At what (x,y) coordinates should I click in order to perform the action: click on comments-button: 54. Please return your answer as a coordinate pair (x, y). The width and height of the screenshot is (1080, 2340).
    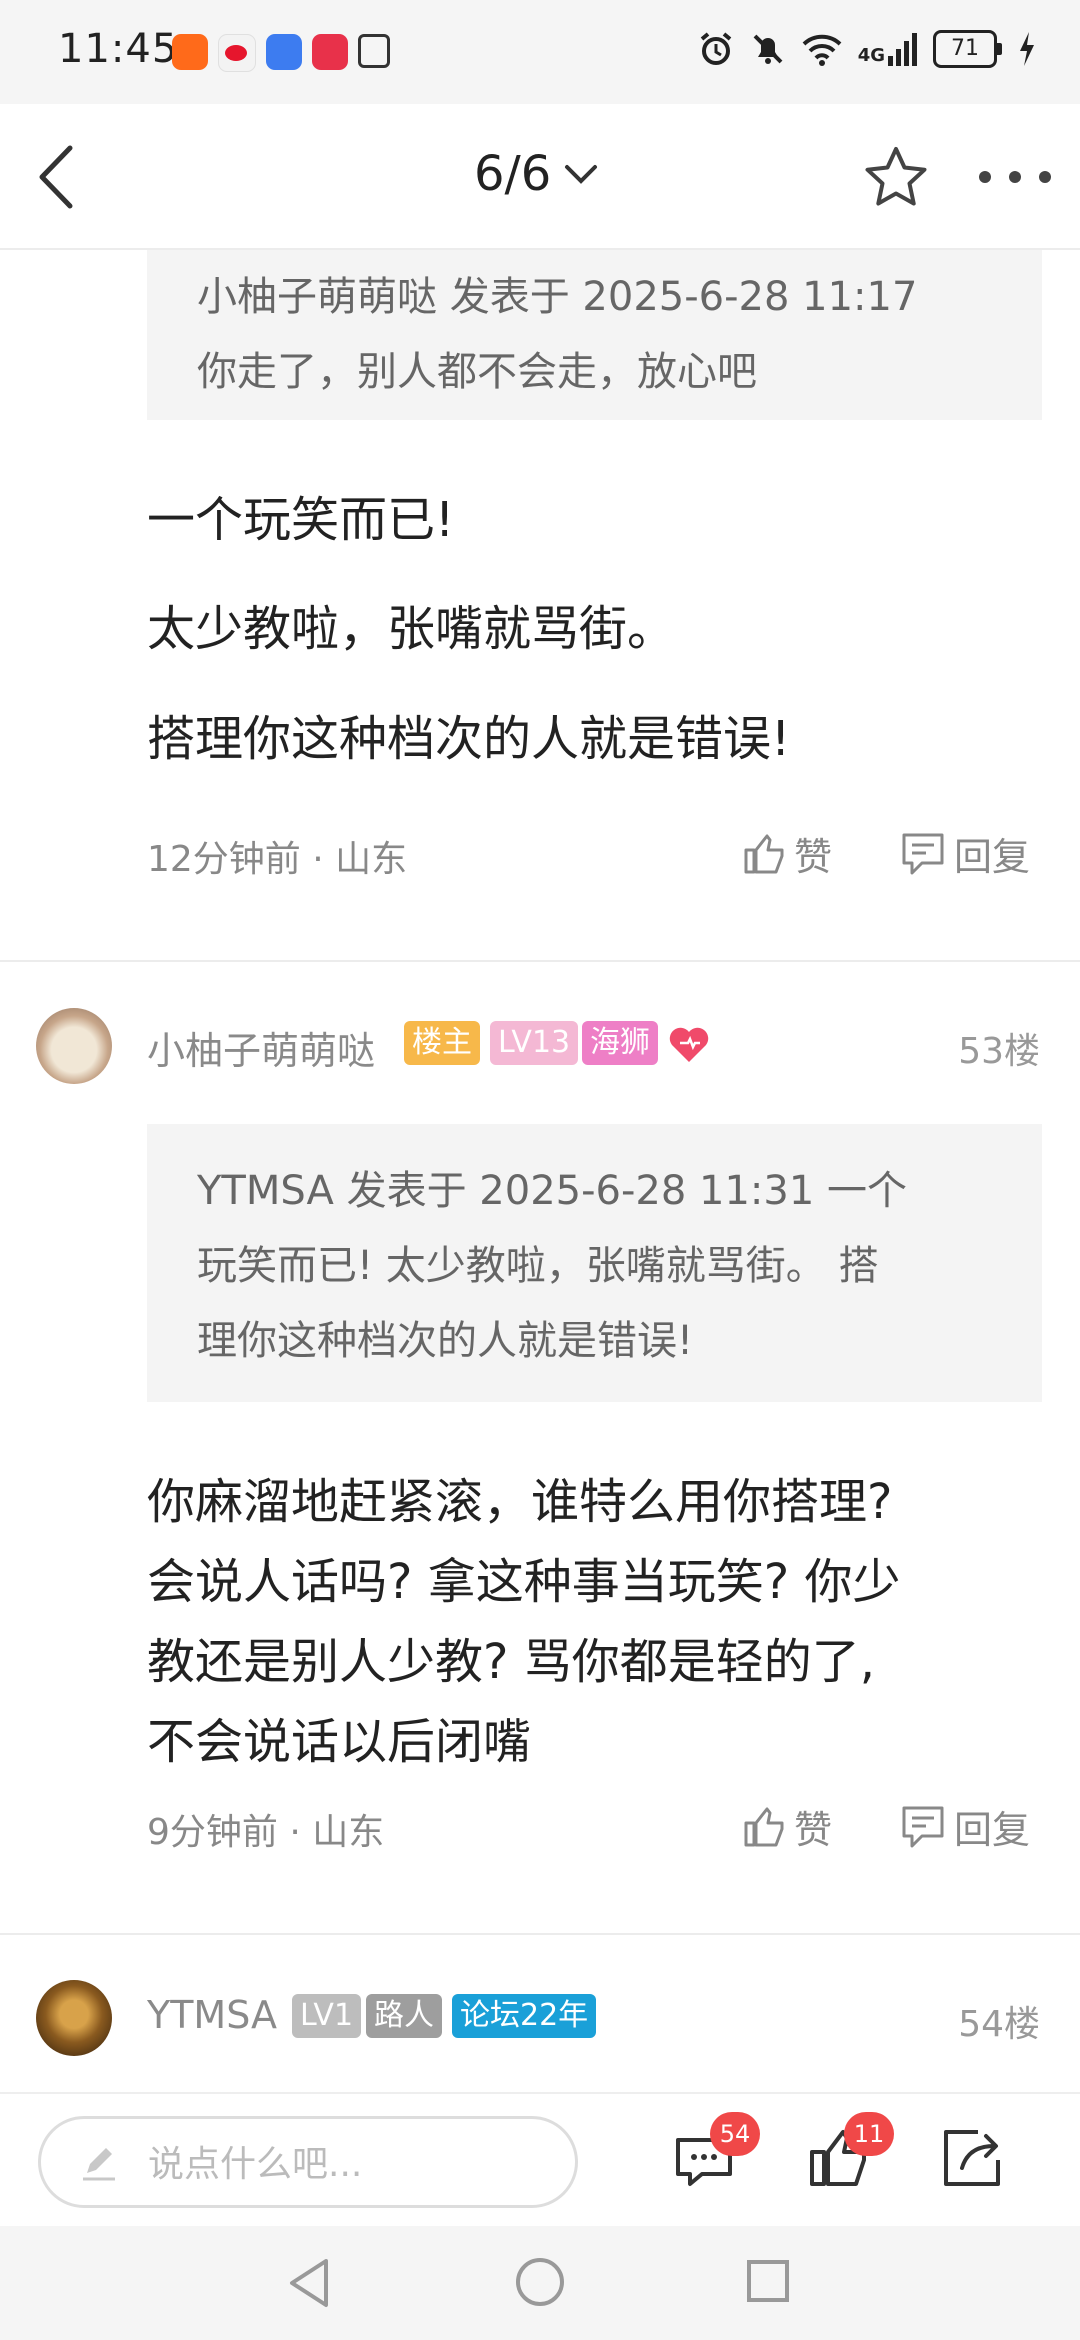
    Looking at the image, I should click on (713, 2155).